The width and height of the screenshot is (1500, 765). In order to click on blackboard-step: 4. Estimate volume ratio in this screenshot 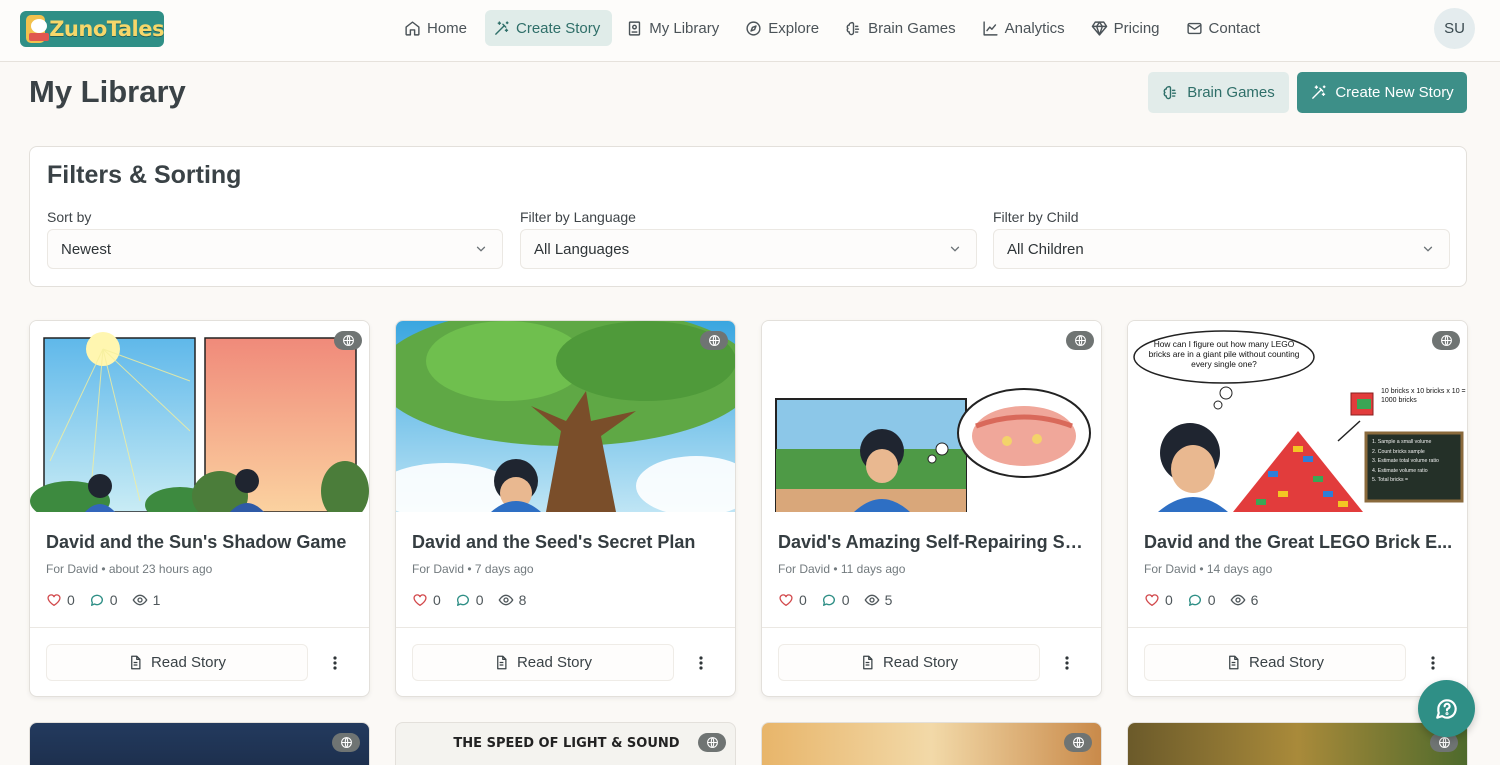, I will do `click(1400, 470)`.